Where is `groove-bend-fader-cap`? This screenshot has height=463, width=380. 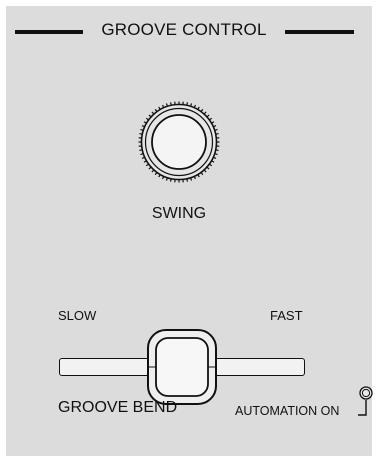
groove-bend-fader-cap is located at coordinates (182, 367).